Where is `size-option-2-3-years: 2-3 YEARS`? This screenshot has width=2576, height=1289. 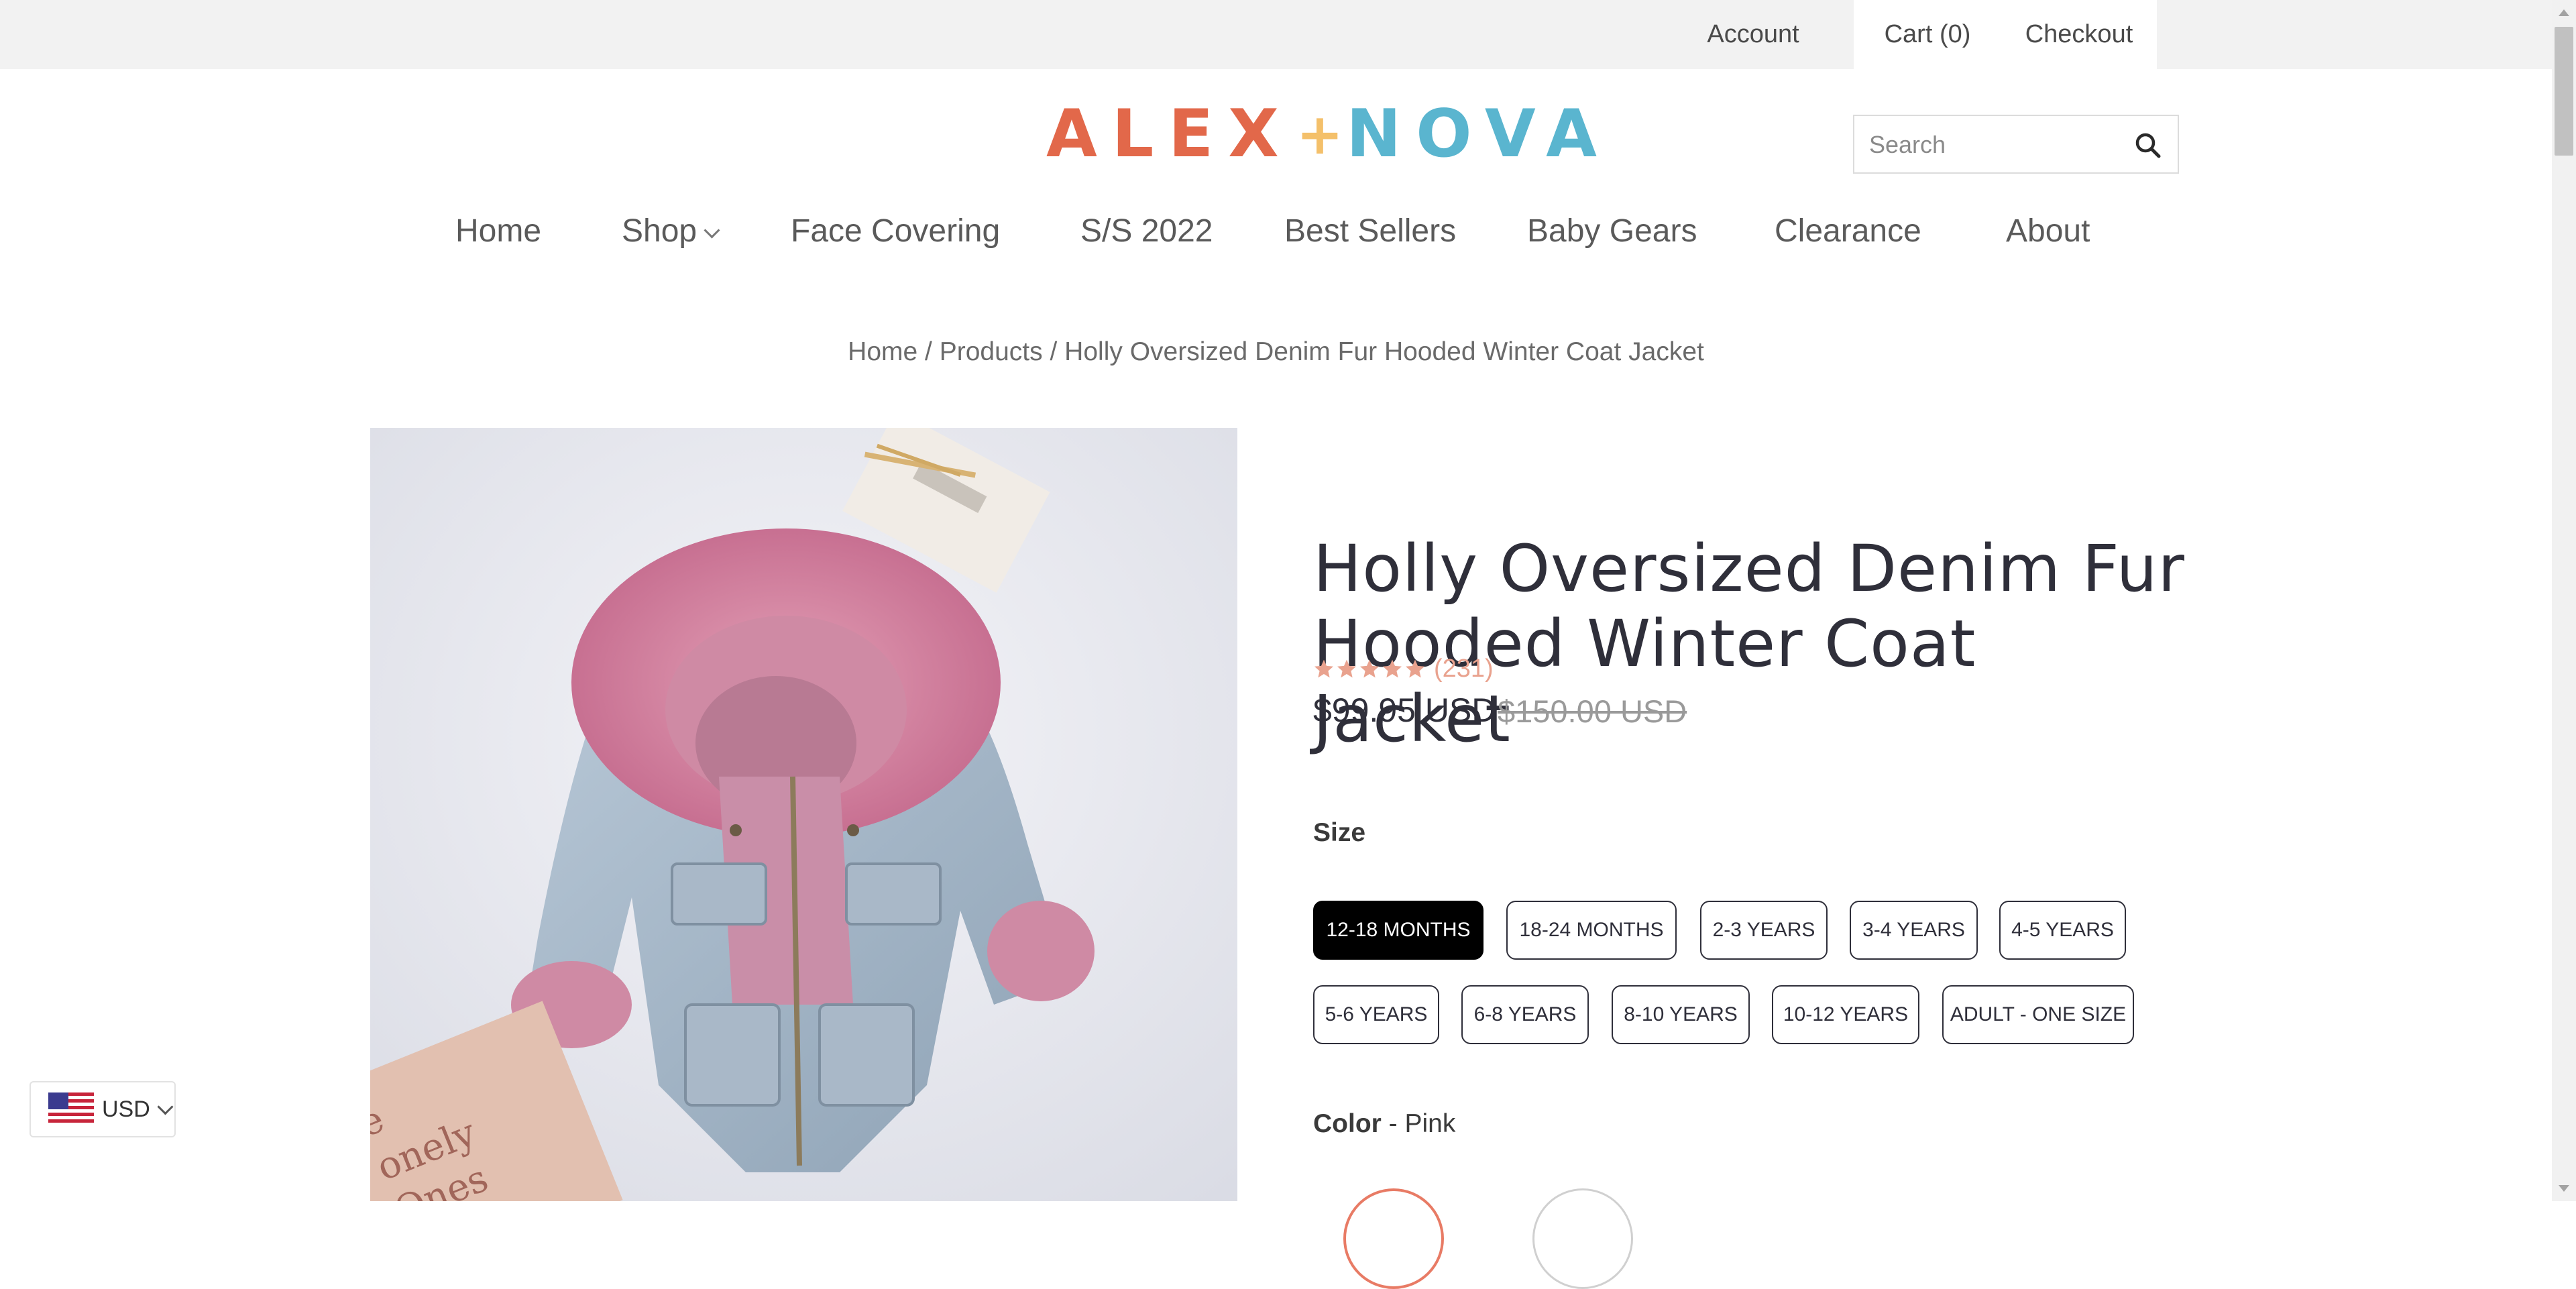
size-option-2-3-years: 2-3 YEARS is located at coordinates (1764, 930).